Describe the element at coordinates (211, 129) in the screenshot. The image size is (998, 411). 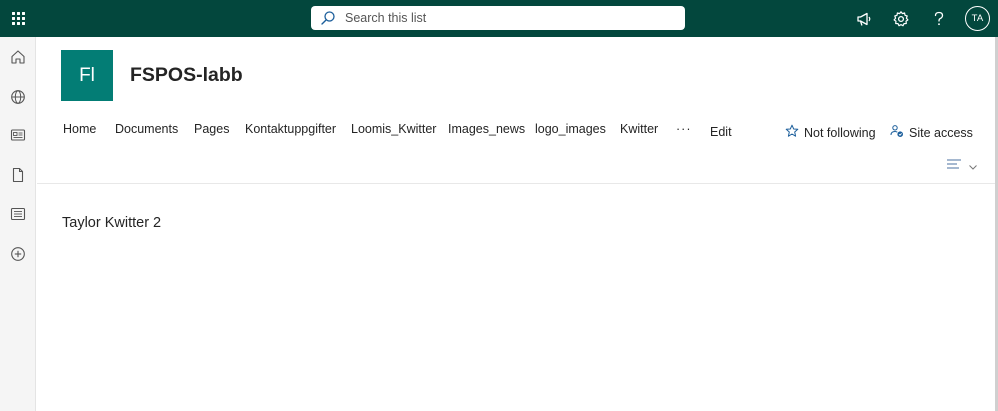
I see `nav-item-pages: Pages` at that location.